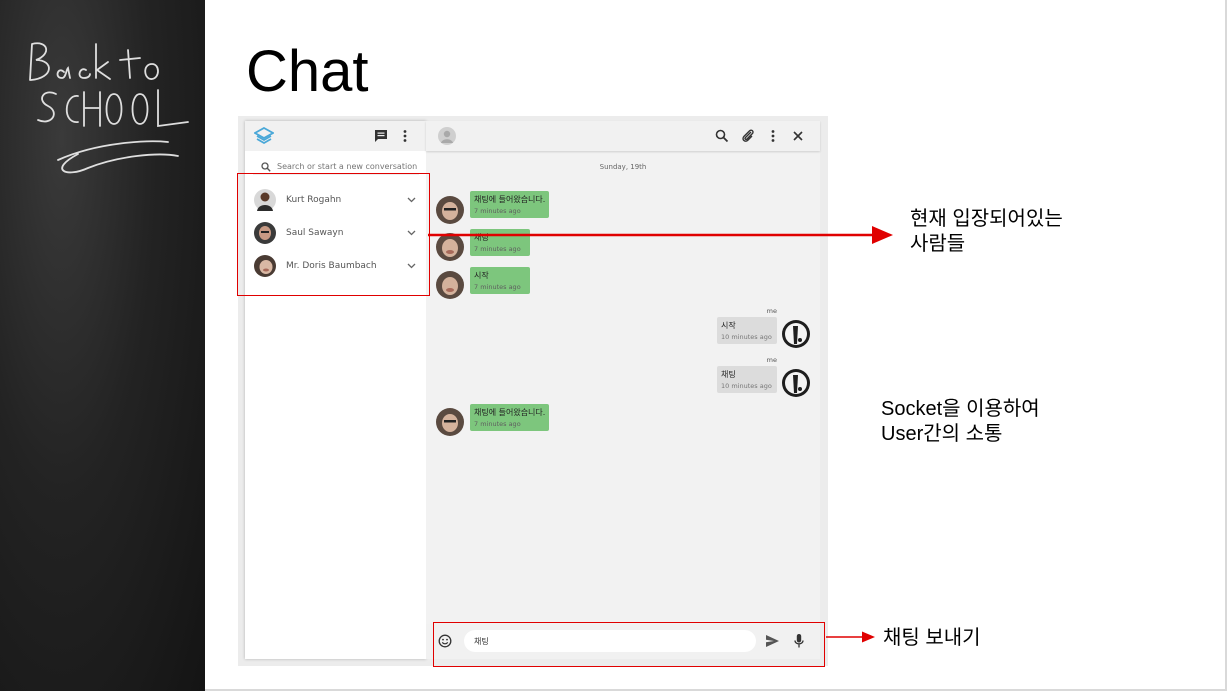 The image size is (1227, 691). I want to click on annotation-line: Socket을 이용하여, so click(960, 409).